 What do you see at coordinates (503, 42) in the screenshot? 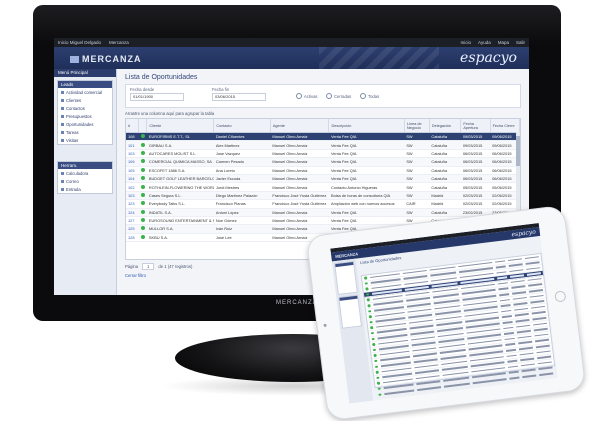
I see `os-mapa-link: Mapa` at bounding box center [503, 42].